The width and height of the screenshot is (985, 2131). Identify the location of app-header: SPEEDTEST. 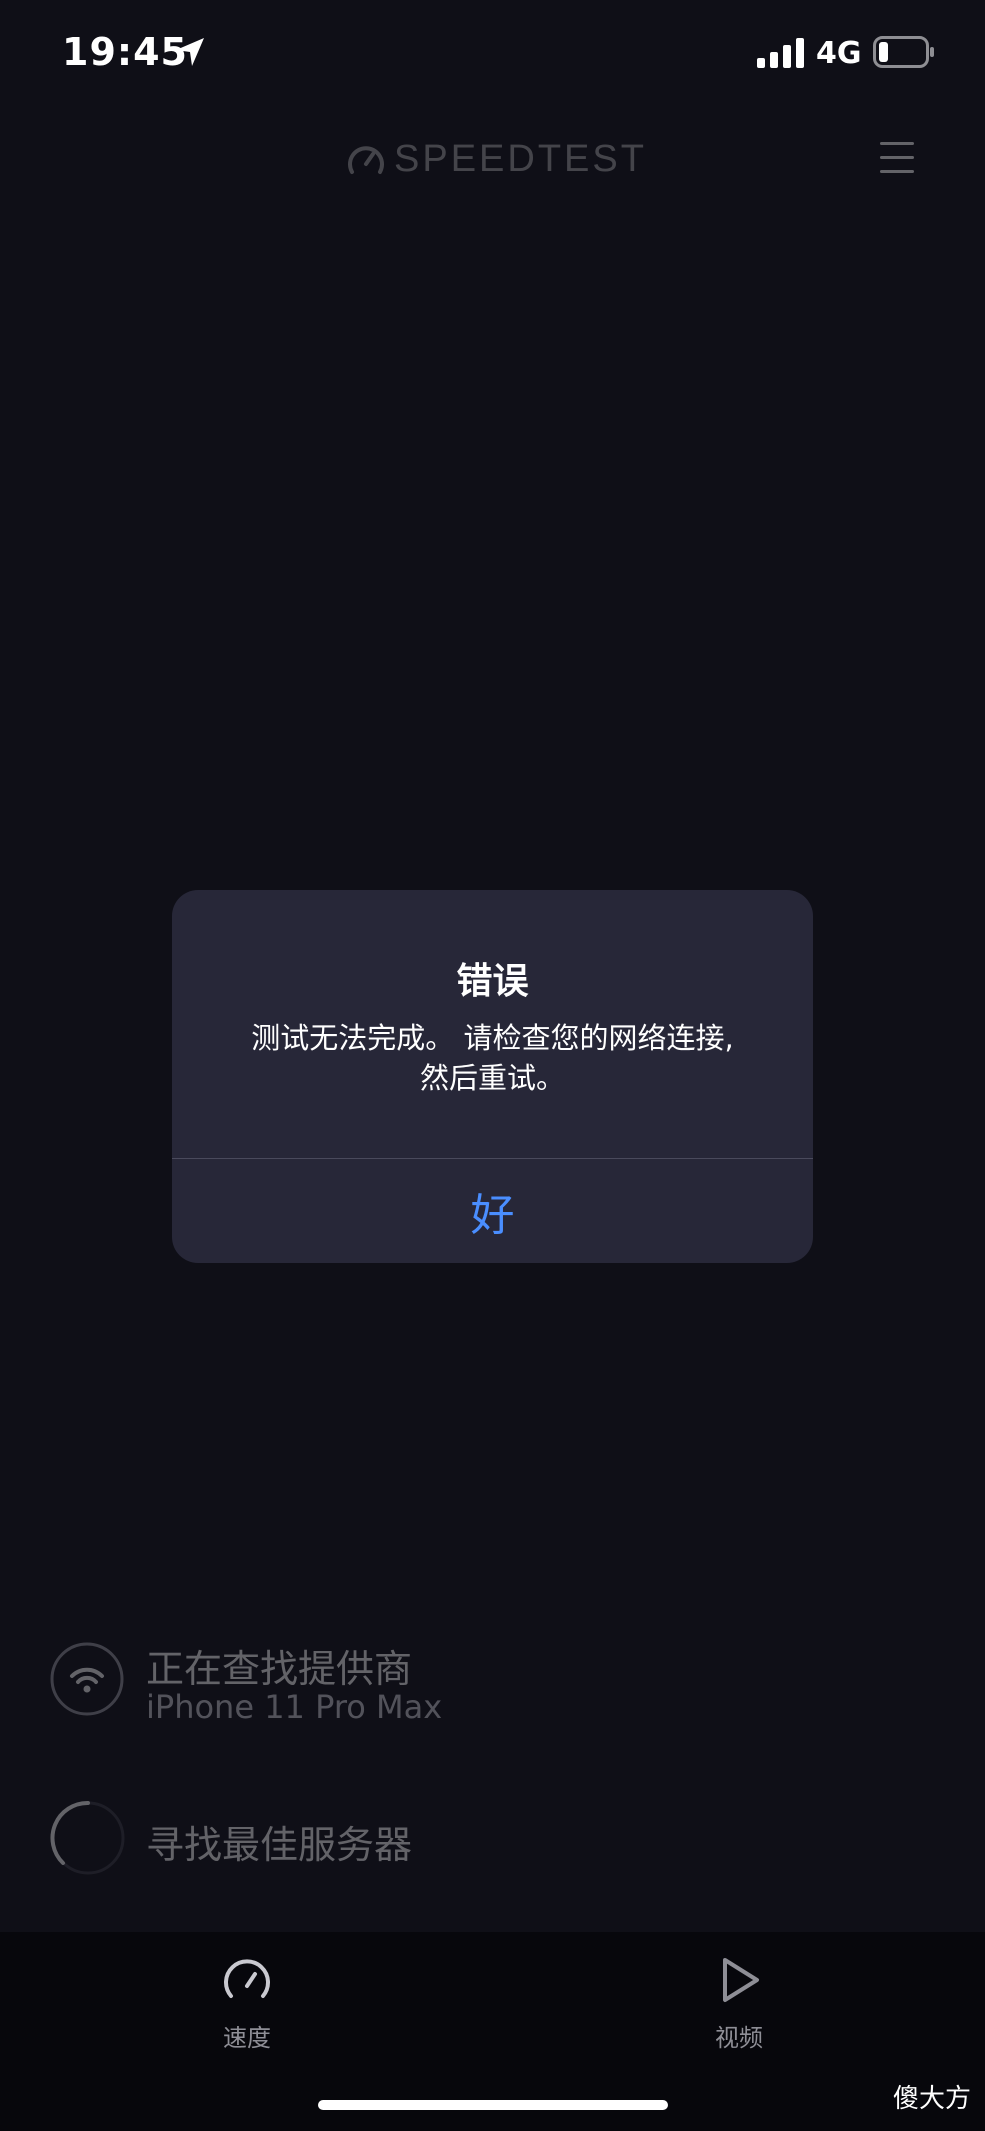
(492, 160).